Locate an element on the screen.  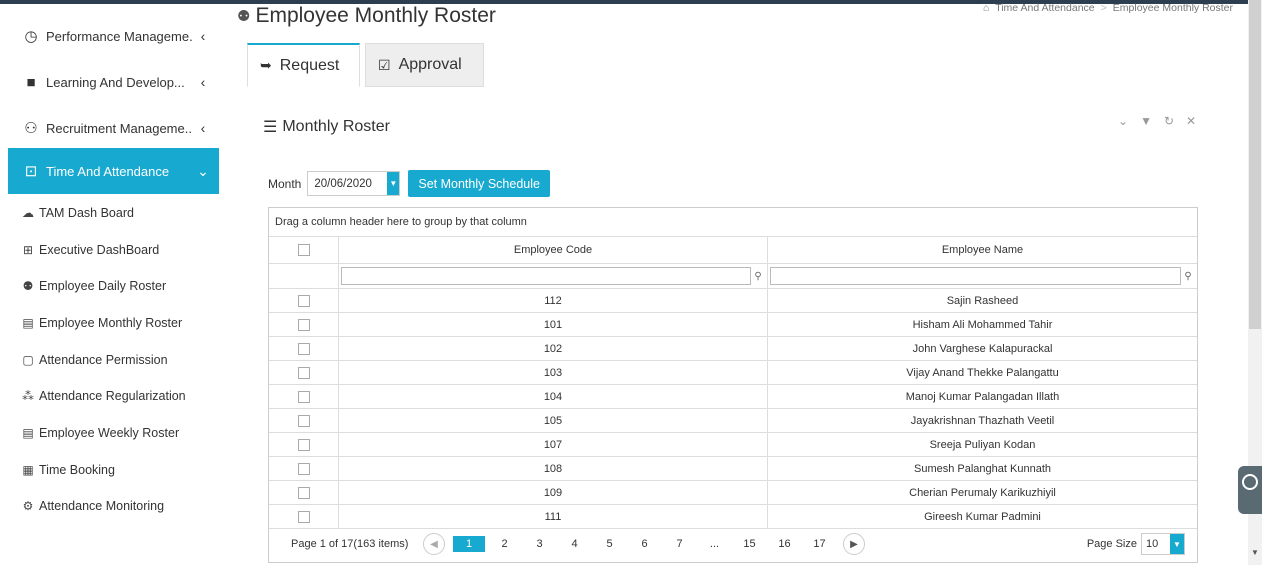
sub-item-executive-dashboard: ⊞ Executive DashBoard is located at coordinates (89, 250).